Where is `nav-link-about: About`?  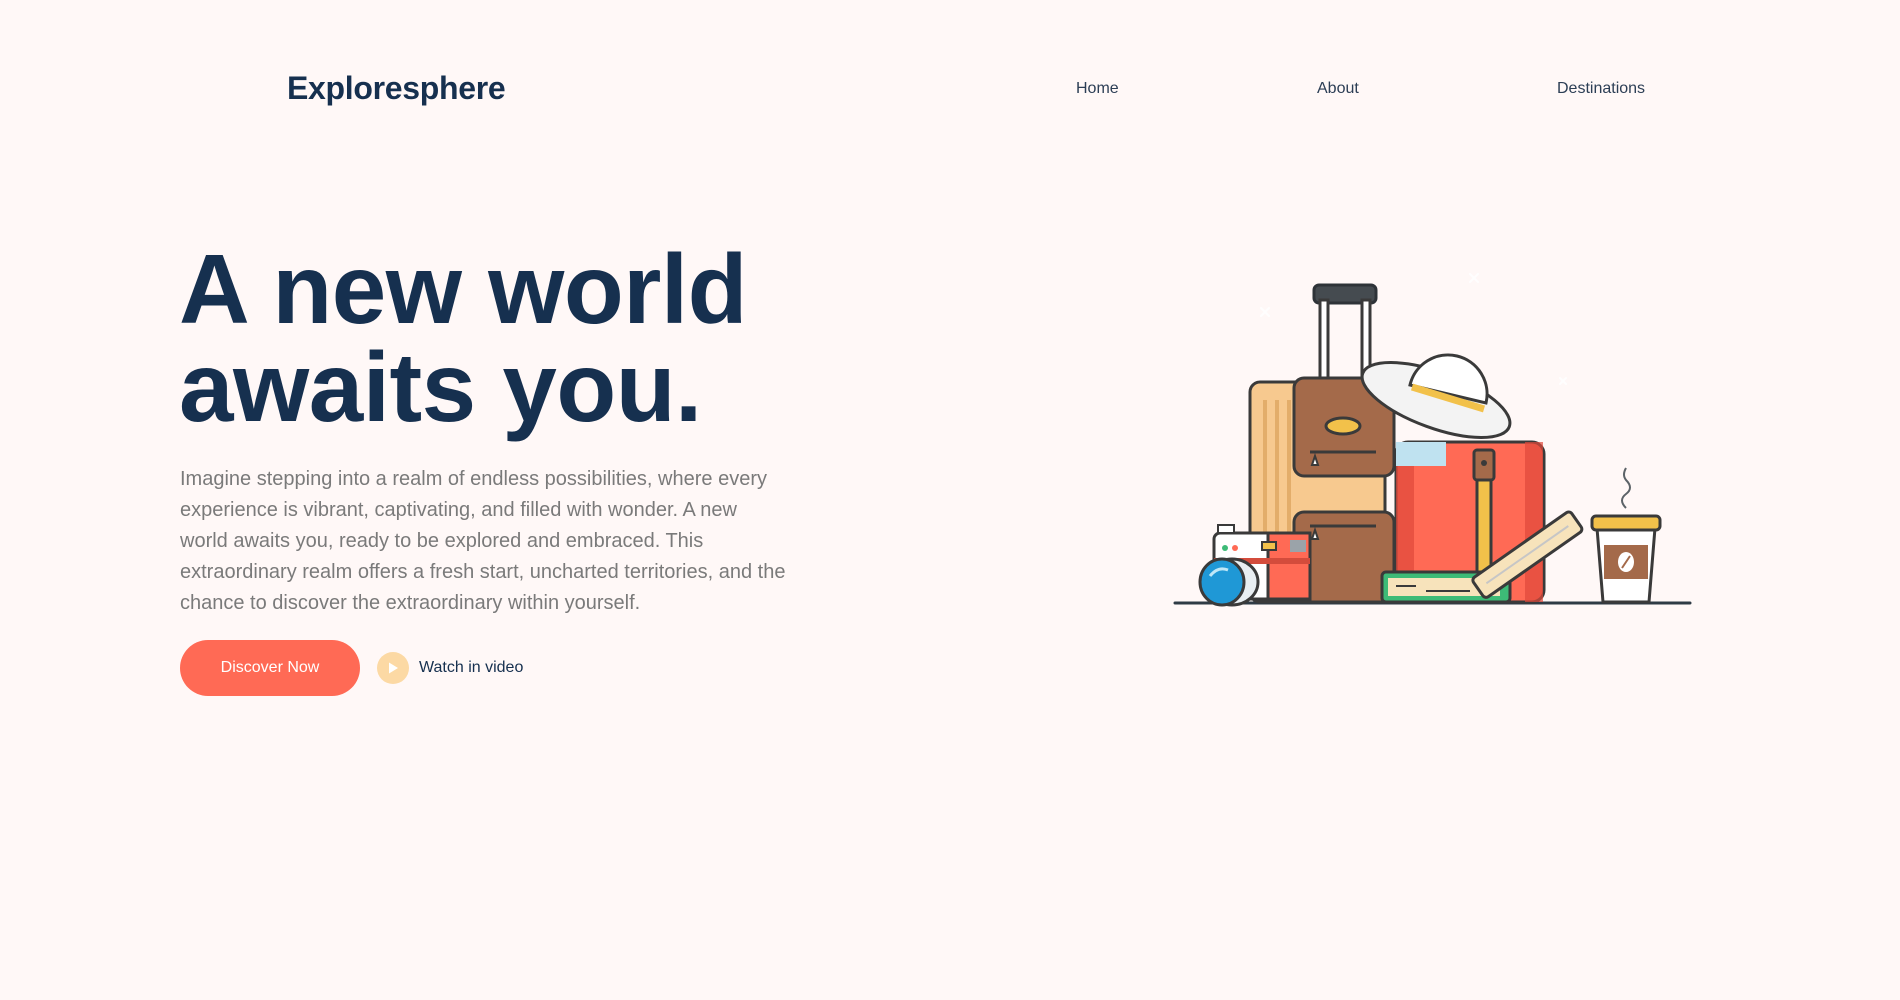 nav-link-about: About is located at coordinates (1338, 89).